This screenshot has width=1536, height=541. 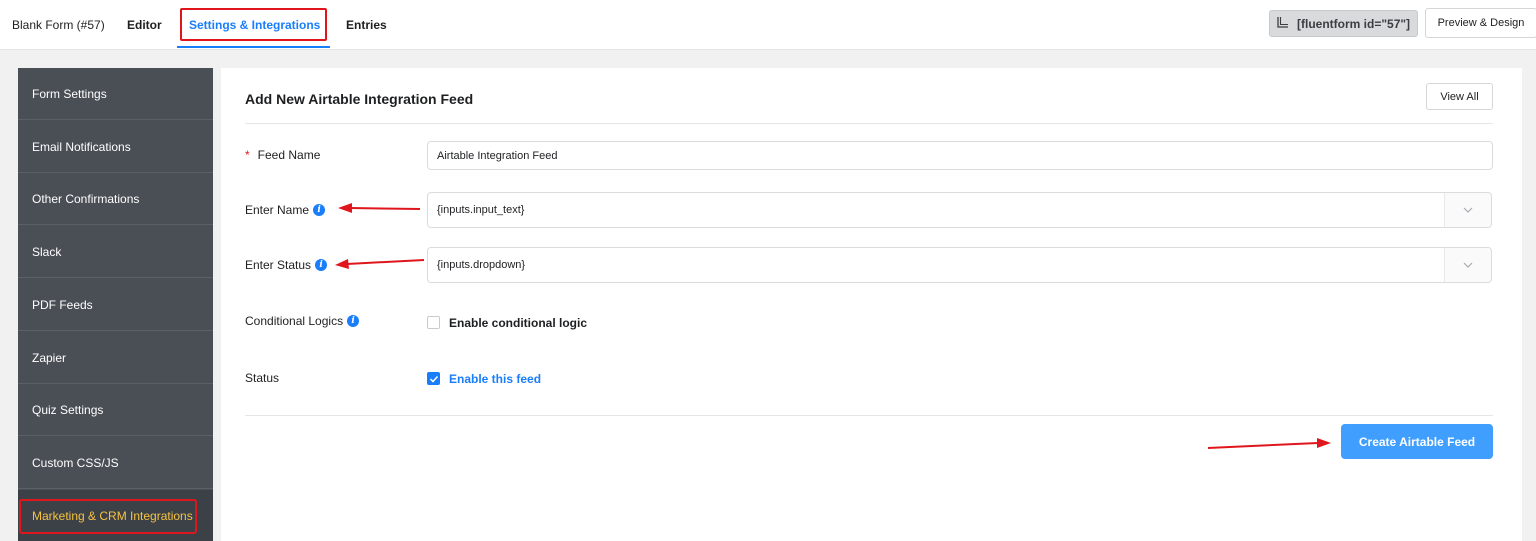 I want to click on active-tab-underline, so click(x=253, y=47).